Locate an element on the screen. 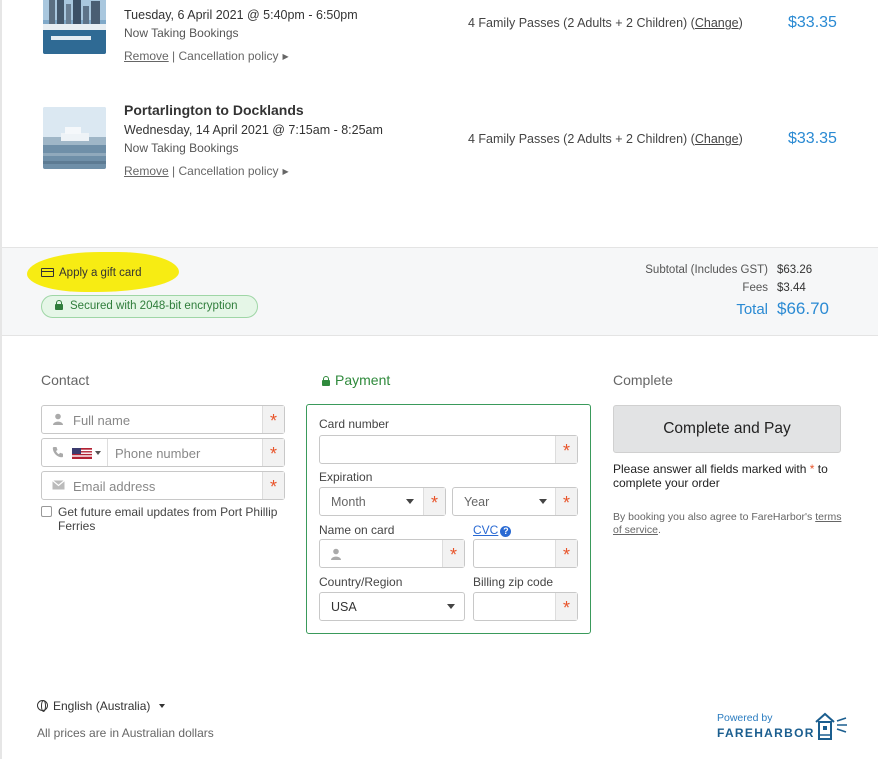  email-placeholder: Email address is located at coordinates (114, 486).